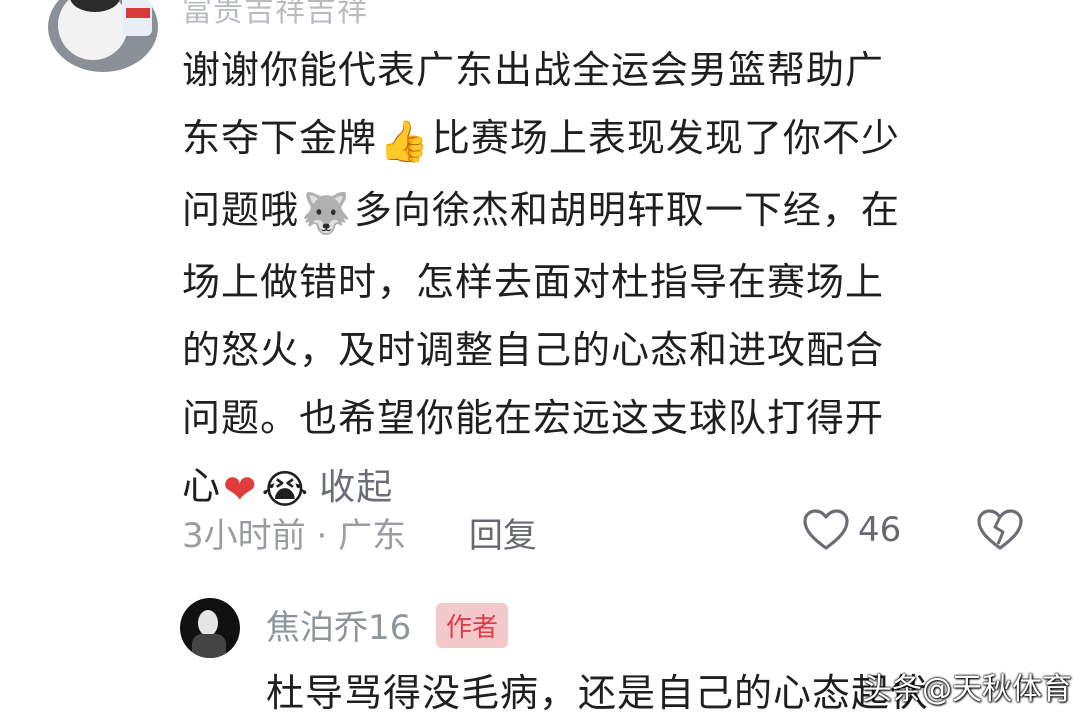 This screenshot has width=1080, height=720. What do you see at coordinates (533, 350) in the screenshot?
I see `comment-line-7: 的怒火，及时调整自己的心态和进攻配合` at bounding box center [533, 350].